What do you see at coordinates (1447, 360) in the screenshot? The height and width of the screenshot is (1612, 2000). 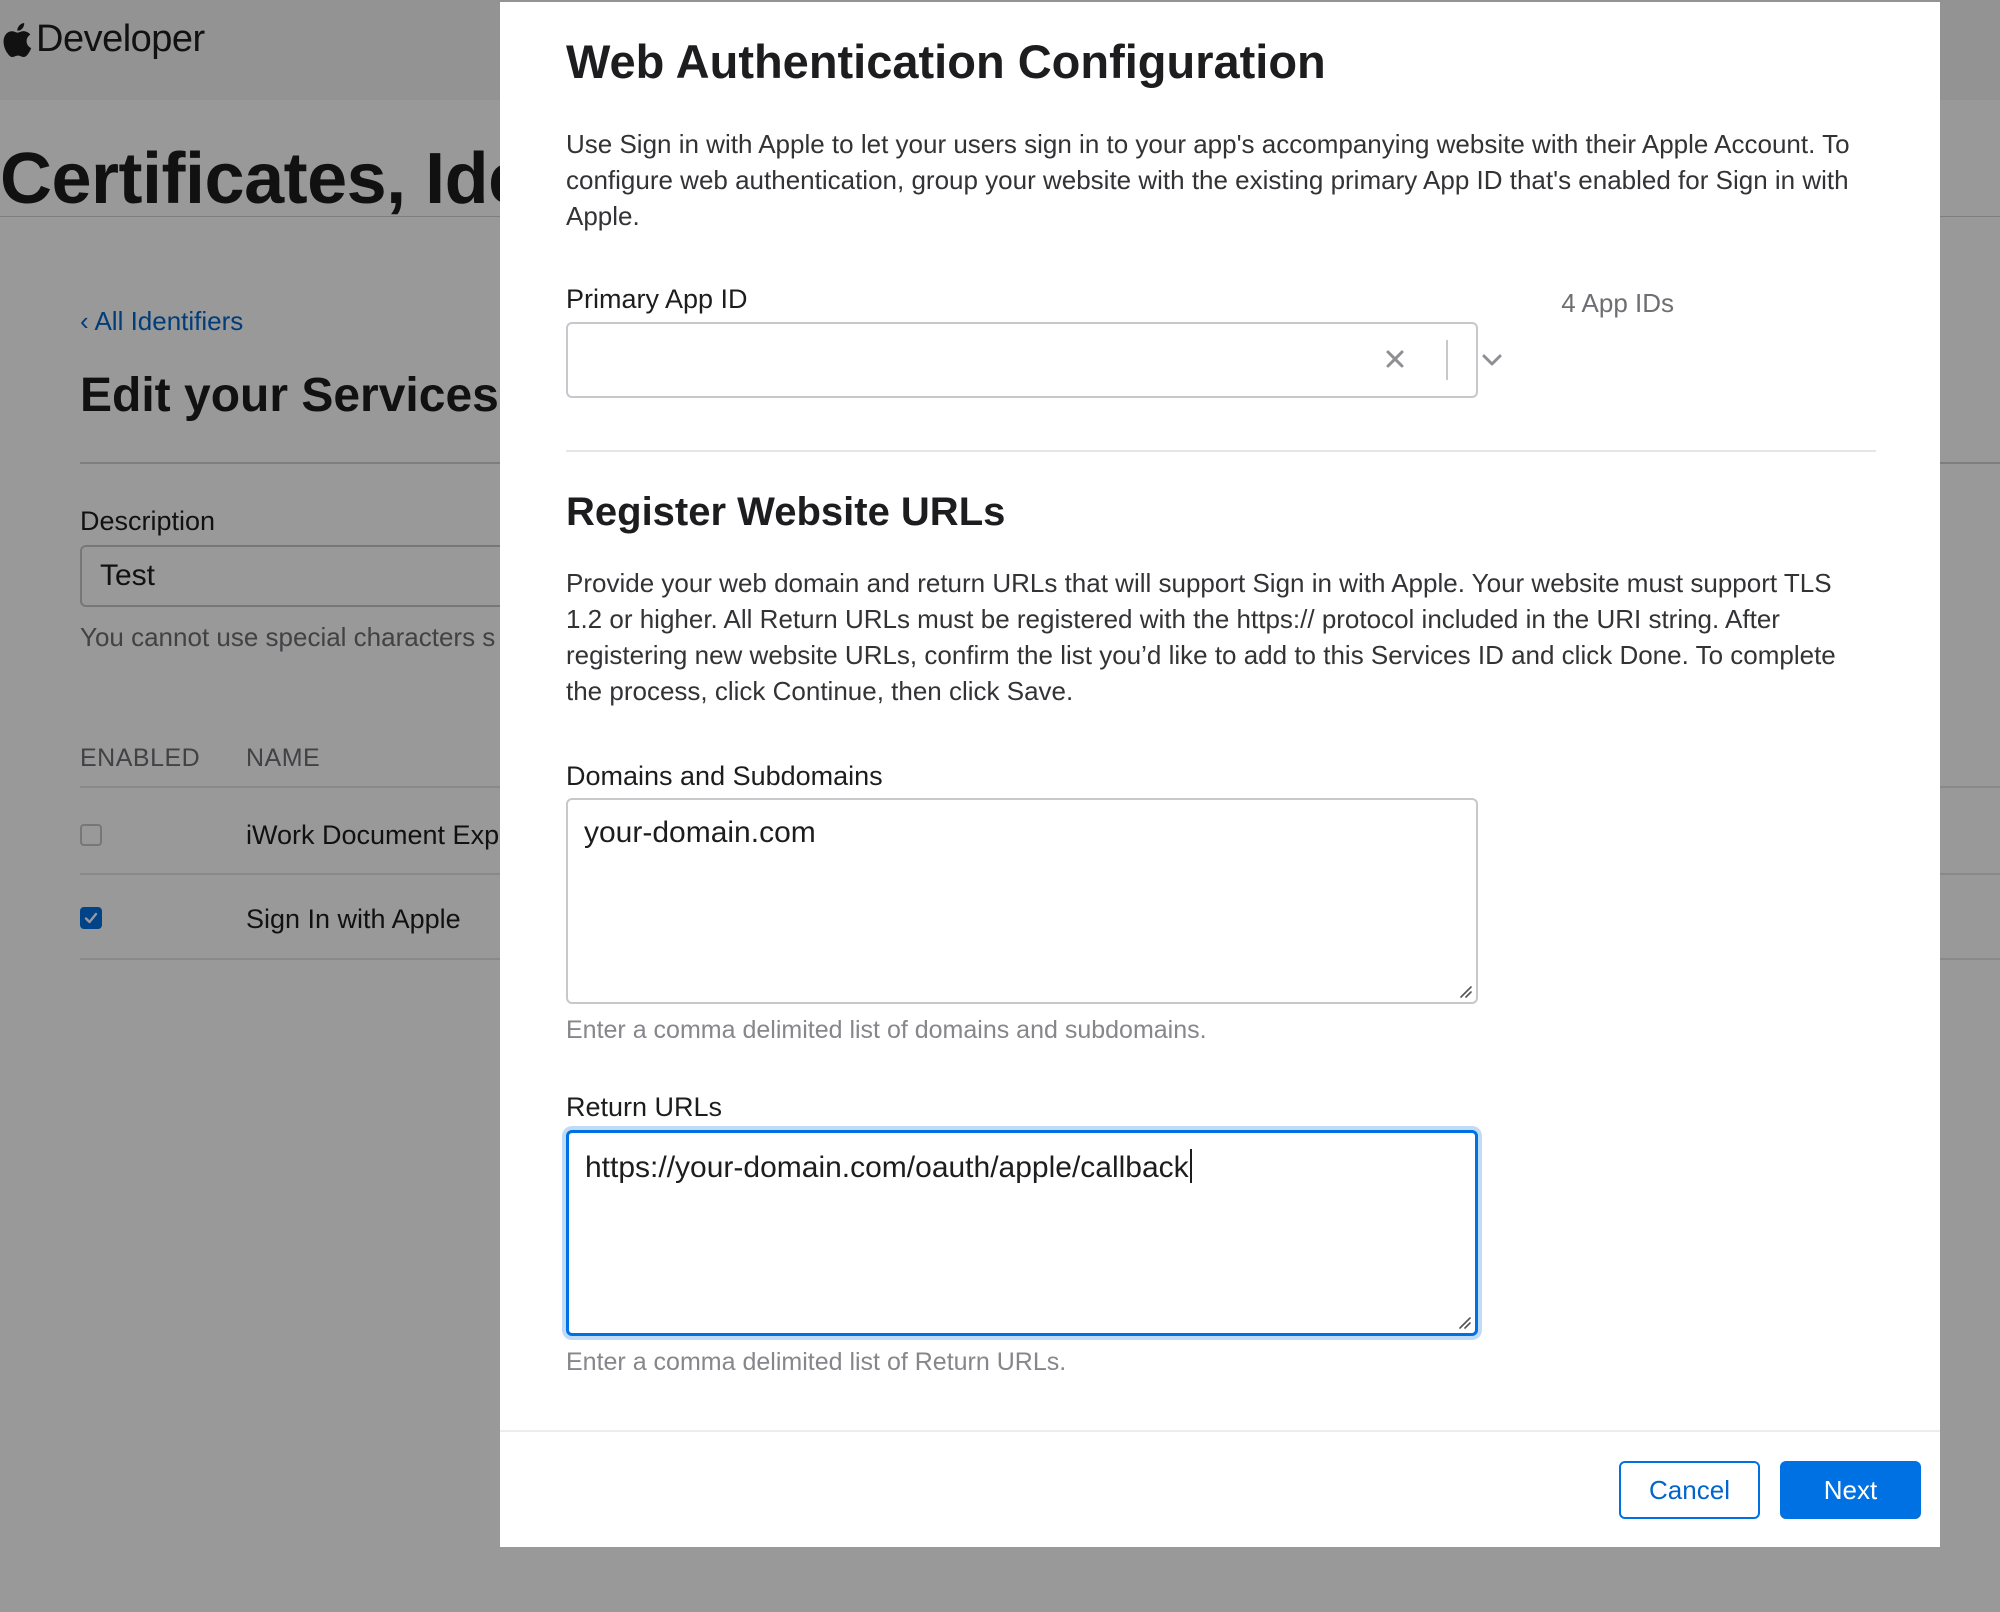 I see `select-separator` at bounding box center [1447, 360].